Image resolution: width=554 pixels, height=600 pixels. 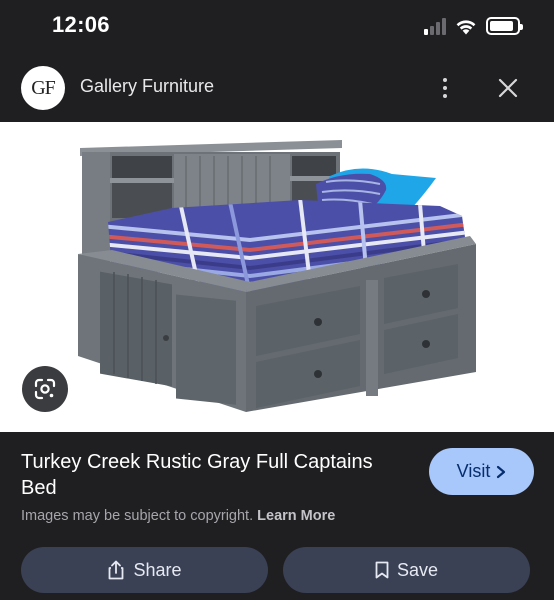 I want to click on save-button-label: Save, so click(x=417, y=569).